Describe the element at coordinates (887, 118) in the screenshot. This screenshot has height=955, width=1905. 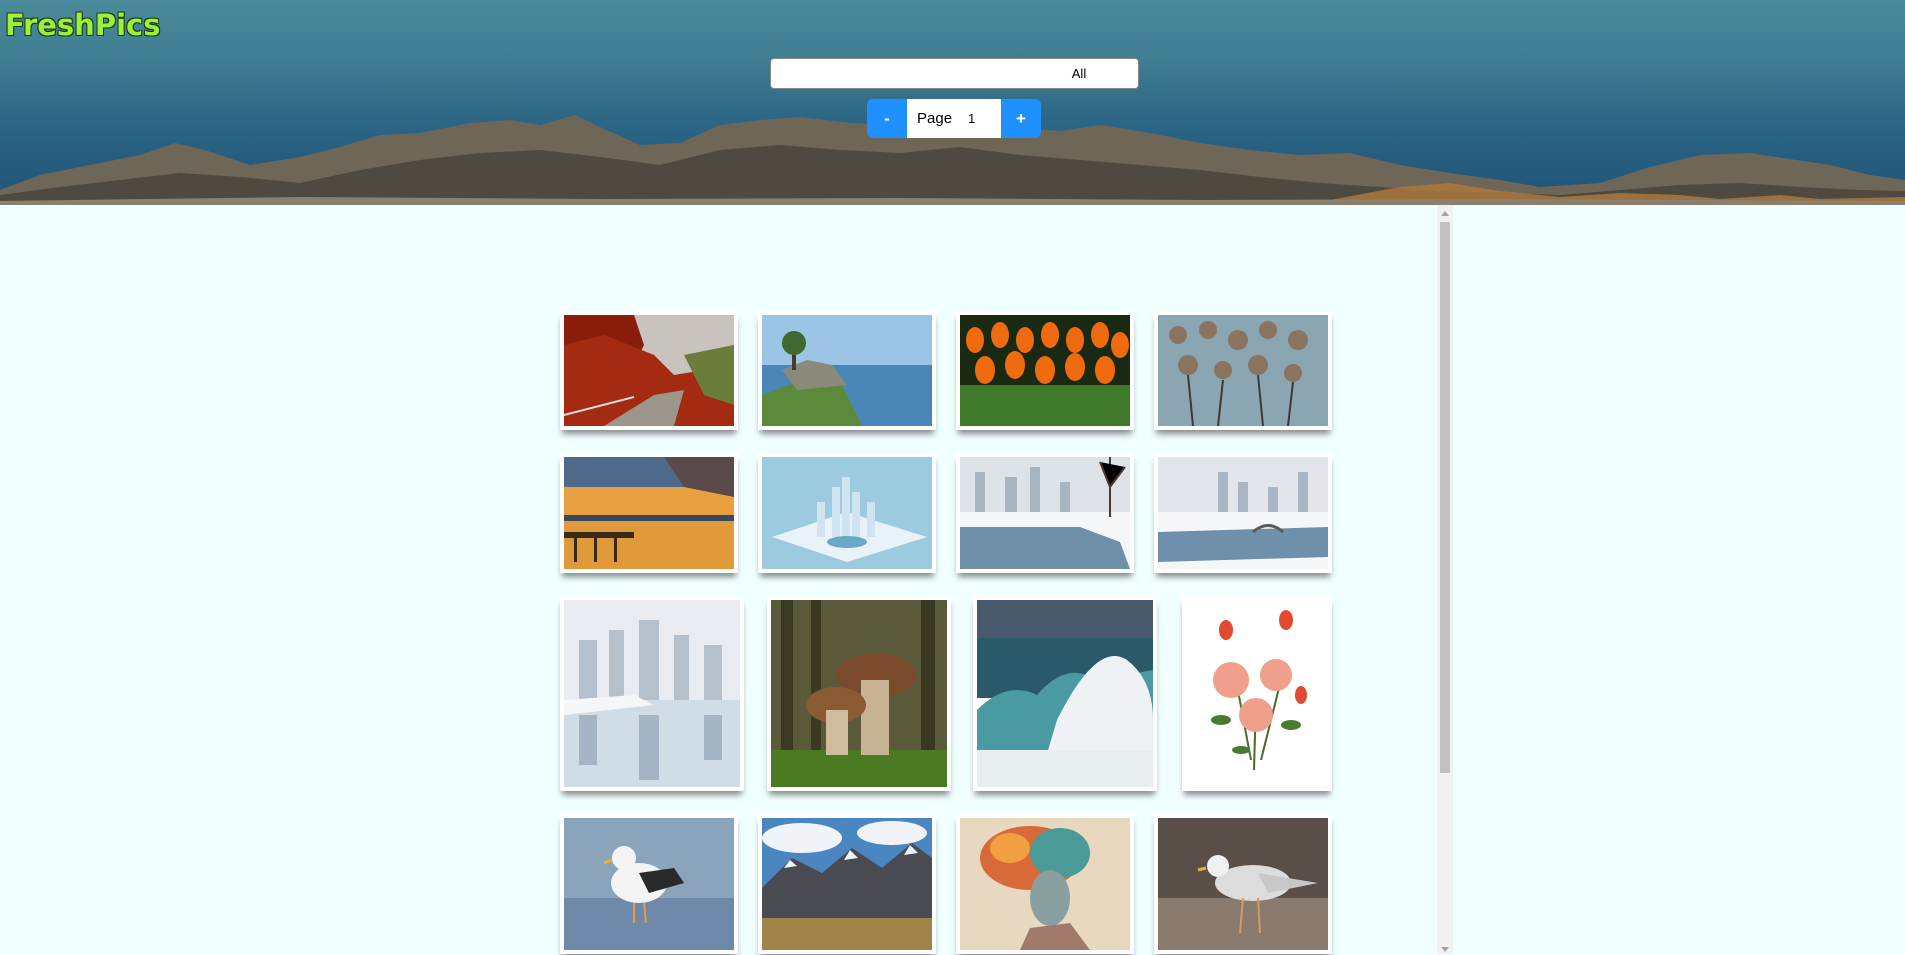
I see `prev-page-button: -` at that location.